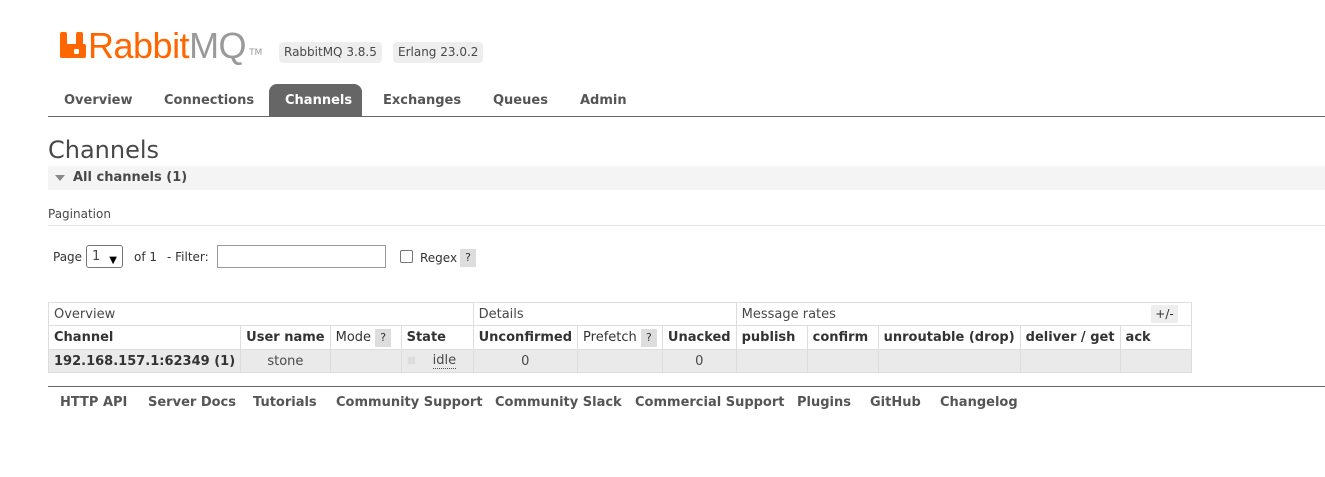 The height and width of the screenshot is (477, 1325). I want to click on cell-mode, so click(365, 361).